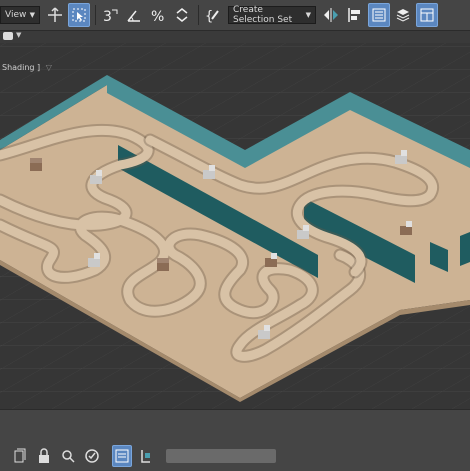 This screenshot has height=471, width=470. I want to click on lock-selection-button, so click(44, 456).